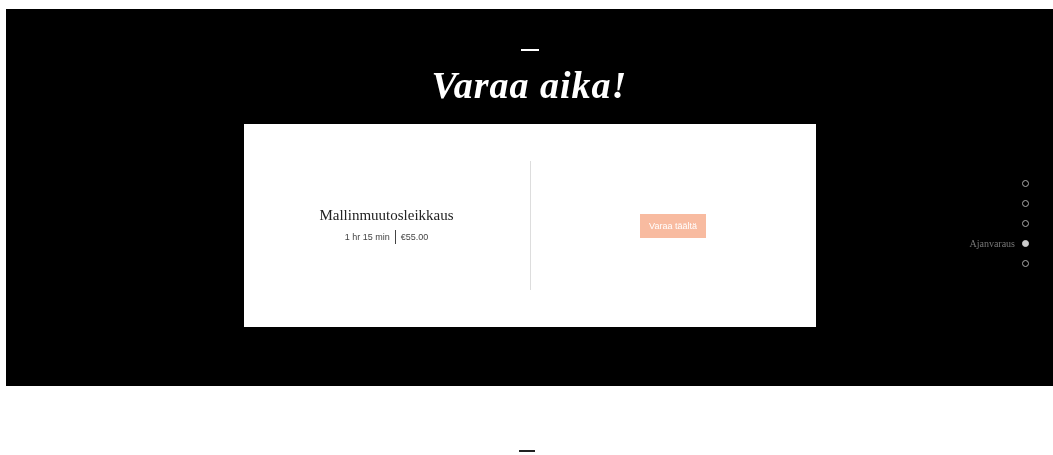  Describe the element at coordinates (529, 85) in the screenshot. I see `page-title: Varaa aika!` at that location.